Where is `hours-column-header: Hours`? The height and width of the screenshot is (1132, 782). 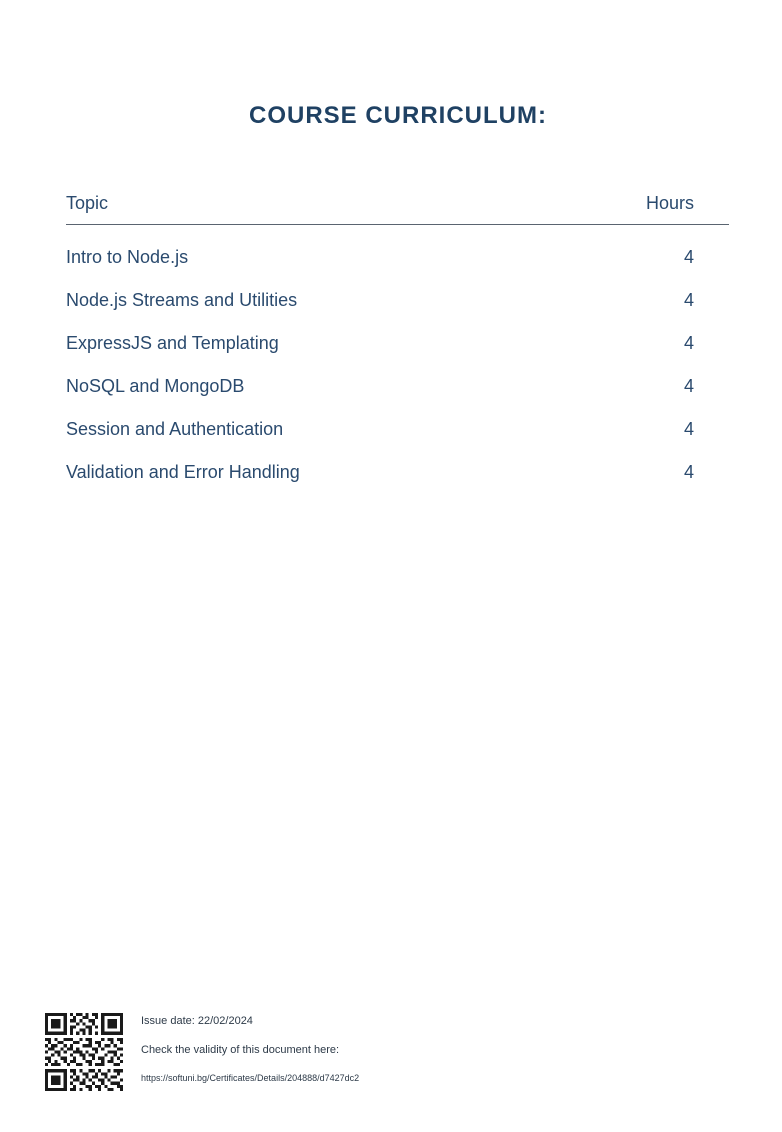 hours-column-header: Hours is located at coordinates (669, 203).